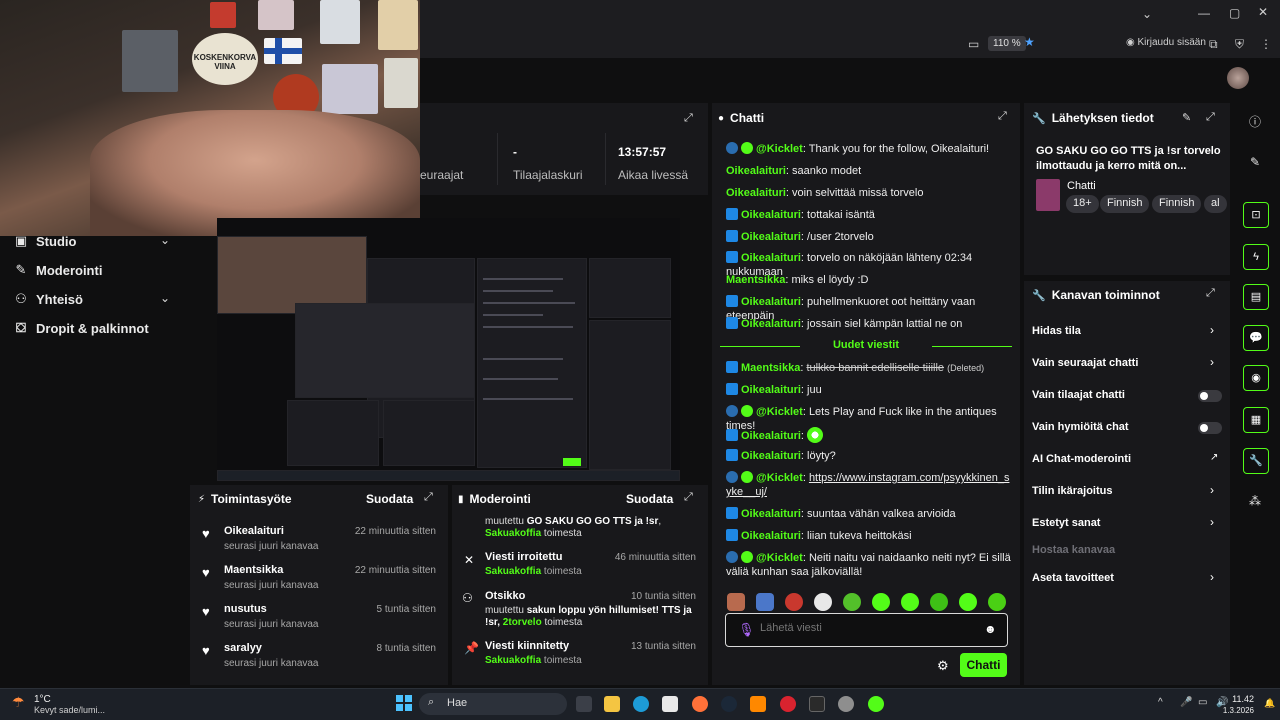  Describe the element at coordinates (448, 349) in the screenshot. I see `stream-preview` at that location.